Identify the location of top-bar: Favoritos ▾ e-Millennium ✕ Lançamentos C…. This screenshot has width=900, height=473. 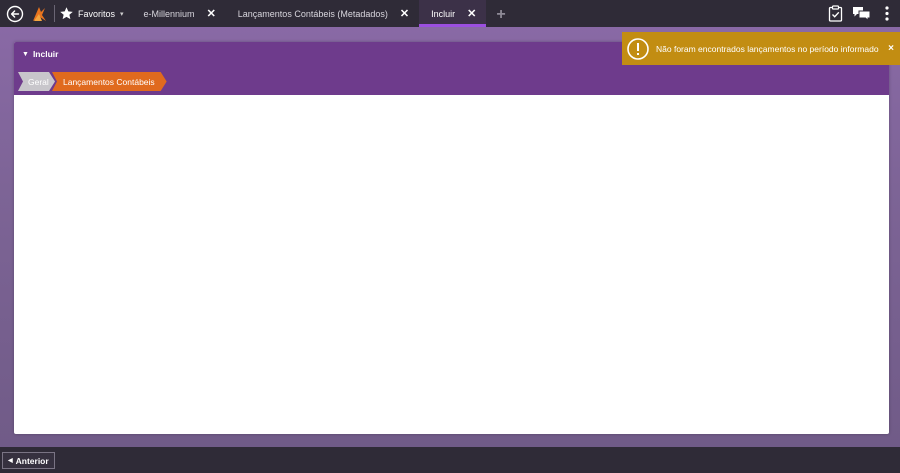
(450, 13).